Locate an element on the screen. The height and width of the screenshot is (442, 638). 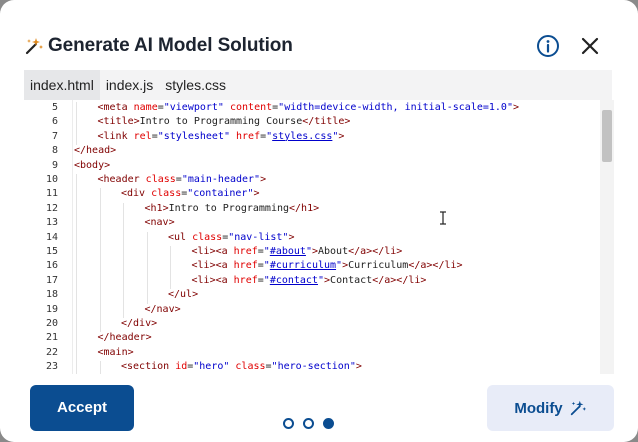
tab-index-html: index.html is located at coordinates (62, 85).